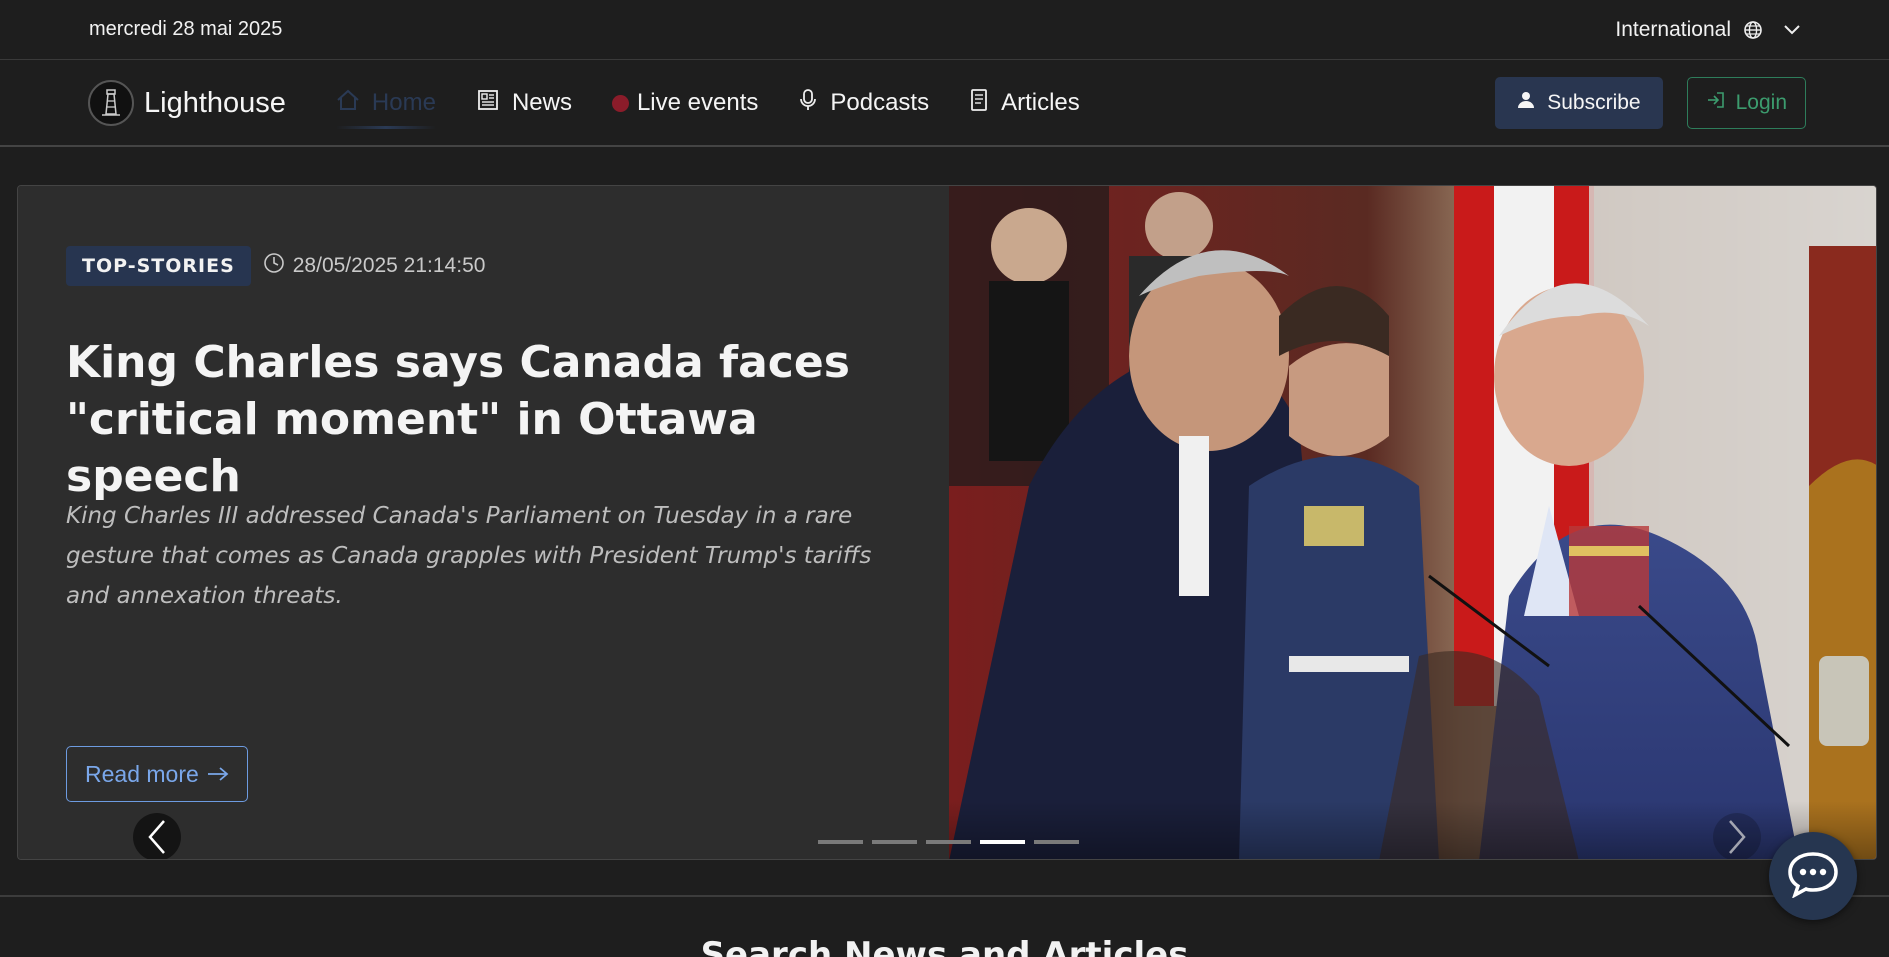 The image size is (1889, 957). I want to click on carousel-indicators, so click(948, 842).